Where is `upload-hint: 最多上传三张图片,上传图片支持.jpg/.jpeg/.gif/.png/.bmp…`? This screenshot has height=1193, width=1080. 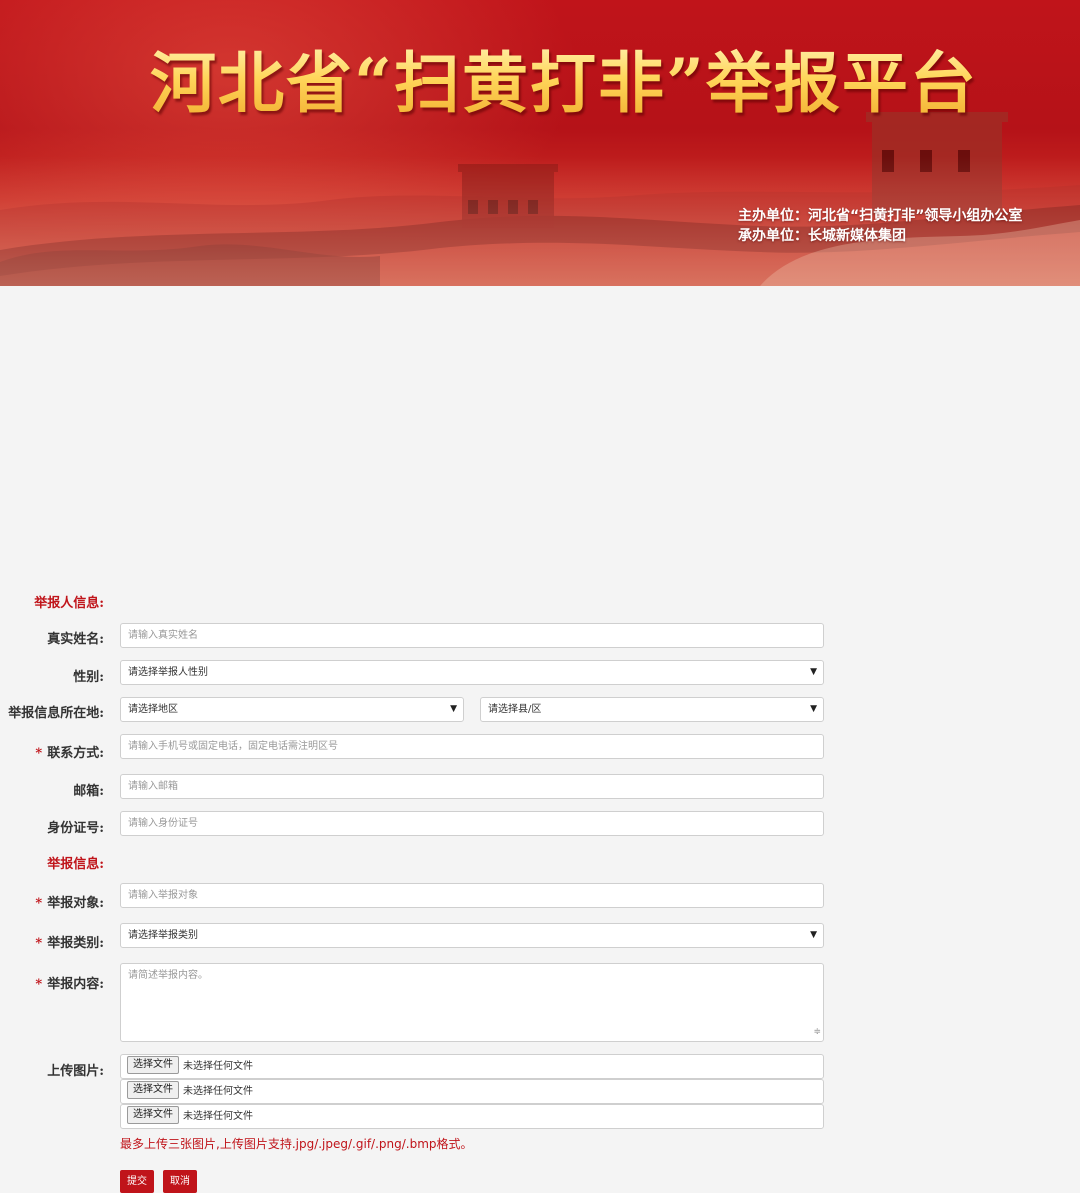
upload-hint: 最多上传三张图片,上传图片支持.jpg/.jpeg/.gif/.png/.bmp… is located at coordinates (296, 1144).